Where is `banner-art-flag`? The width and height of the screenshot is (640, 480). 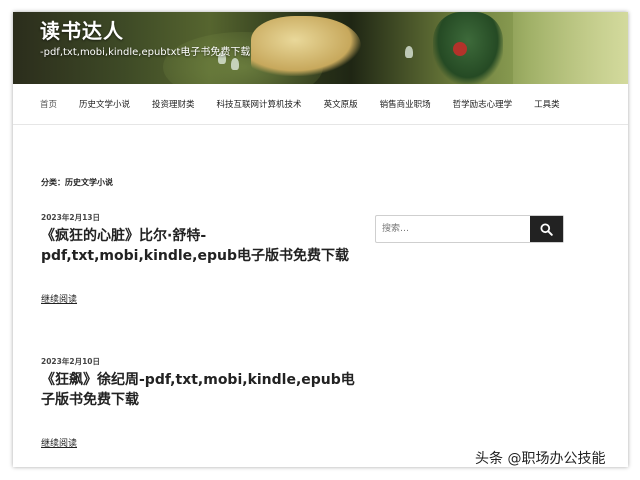
banner-art-flag is located at coordinates (460, 49).